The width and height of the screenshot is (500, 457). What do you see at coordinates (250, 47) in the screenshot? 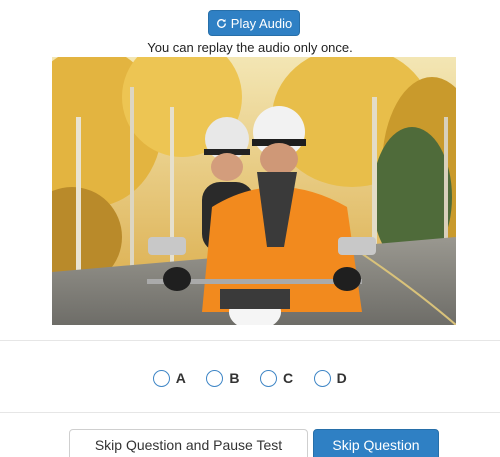
I see `replay-note: You can replay the audio only once.` at bounding box center [250, 47].